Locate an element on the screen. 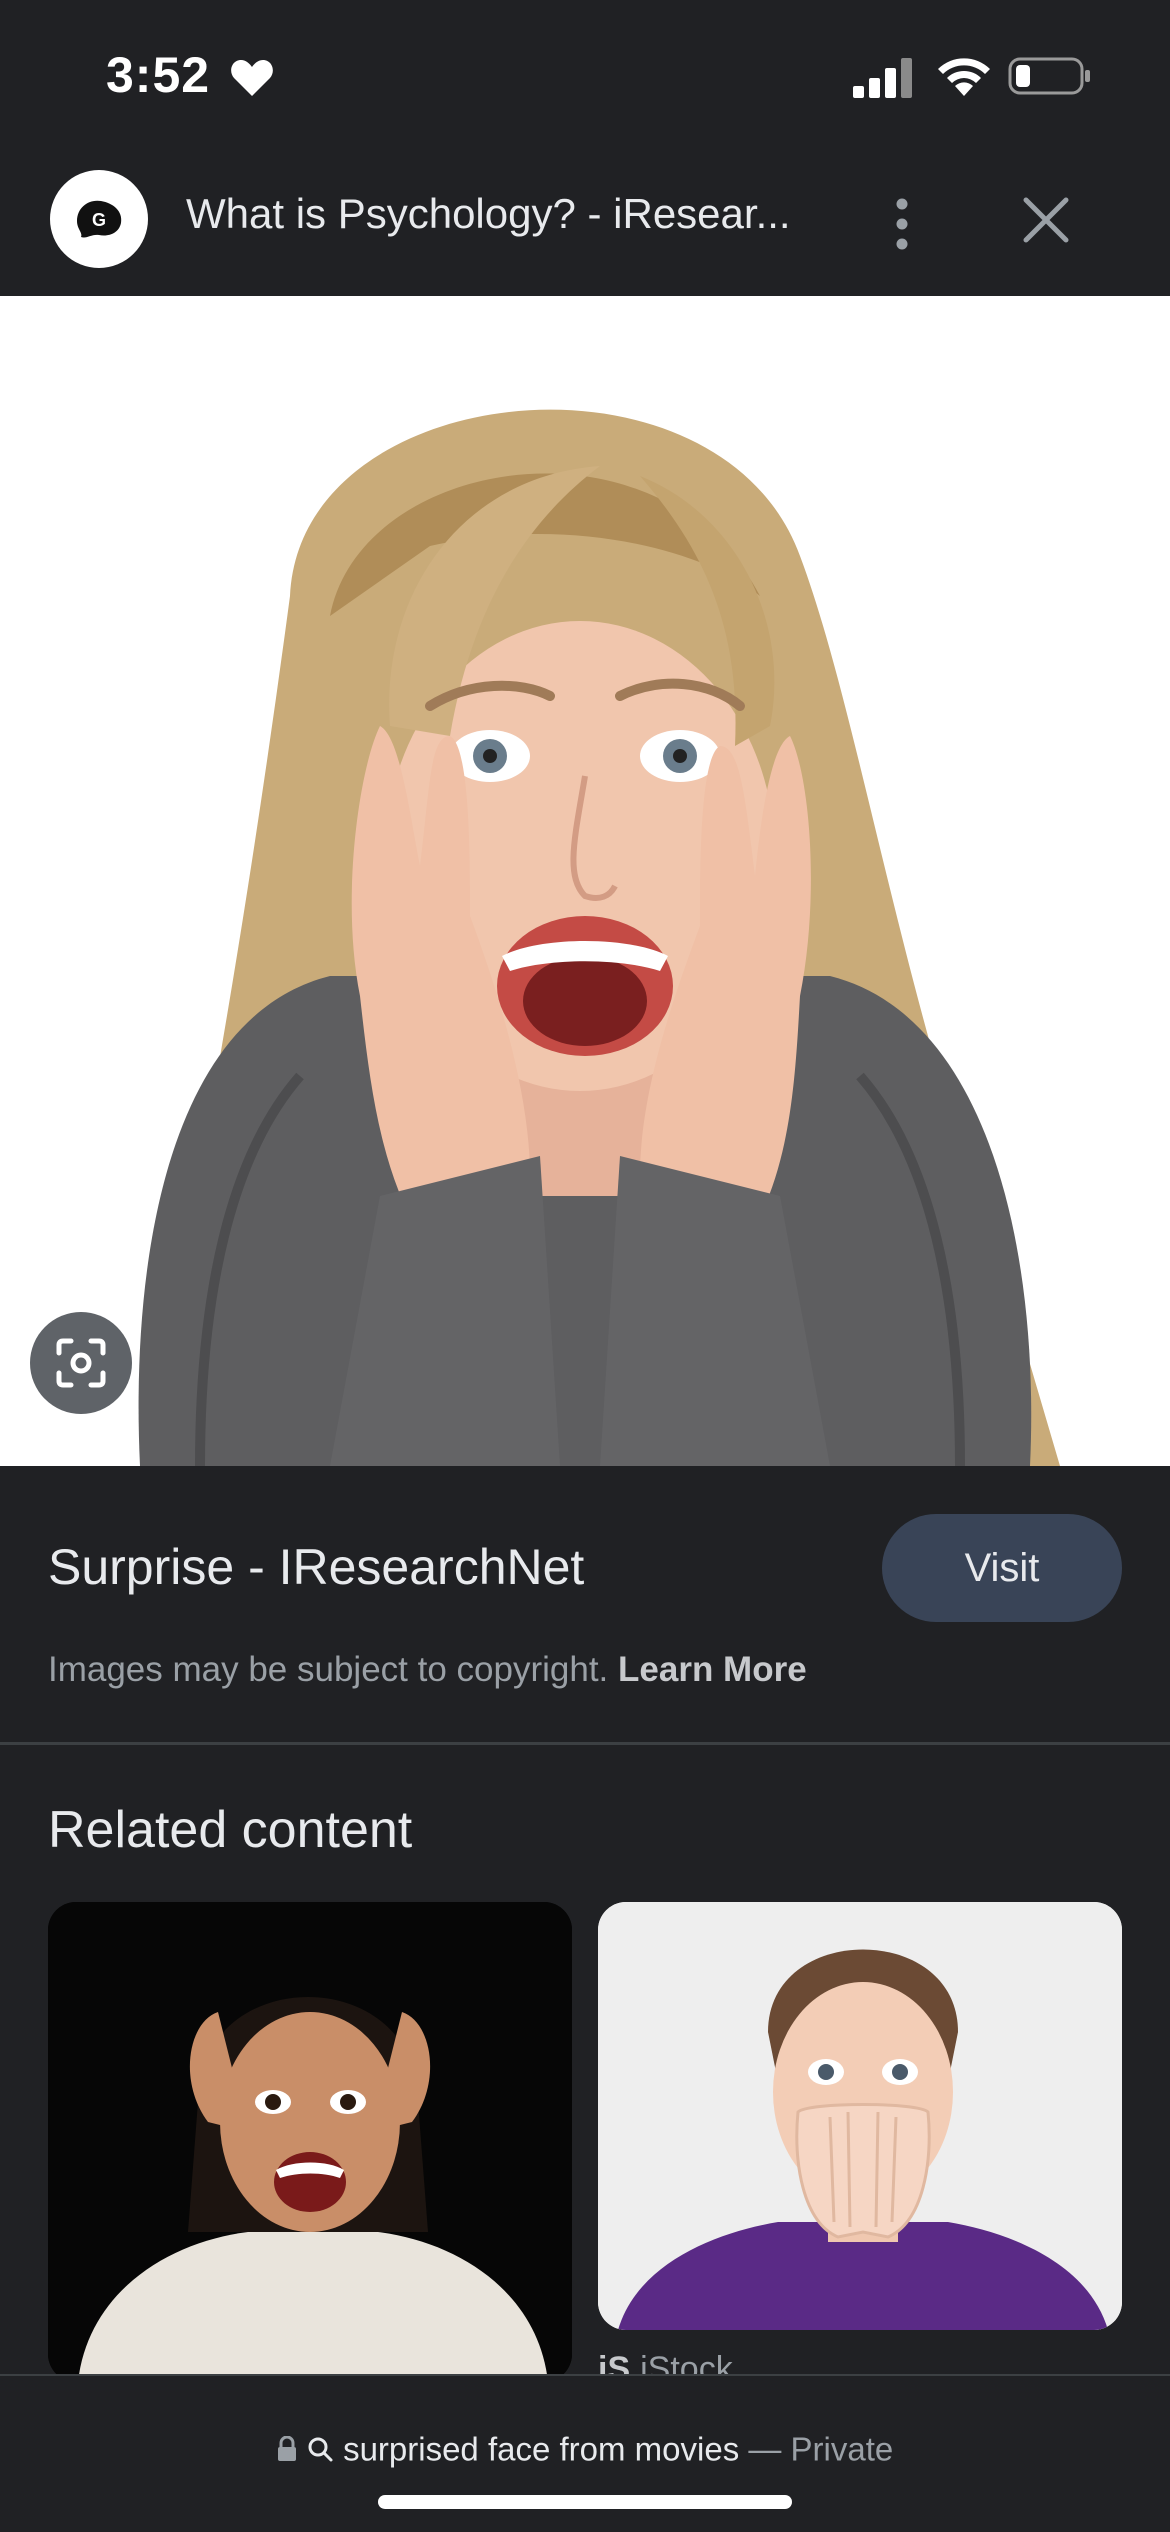 The image size is (1170, 2532). search-query-text: surprised face from movies is located at coordinates (541, 2449).